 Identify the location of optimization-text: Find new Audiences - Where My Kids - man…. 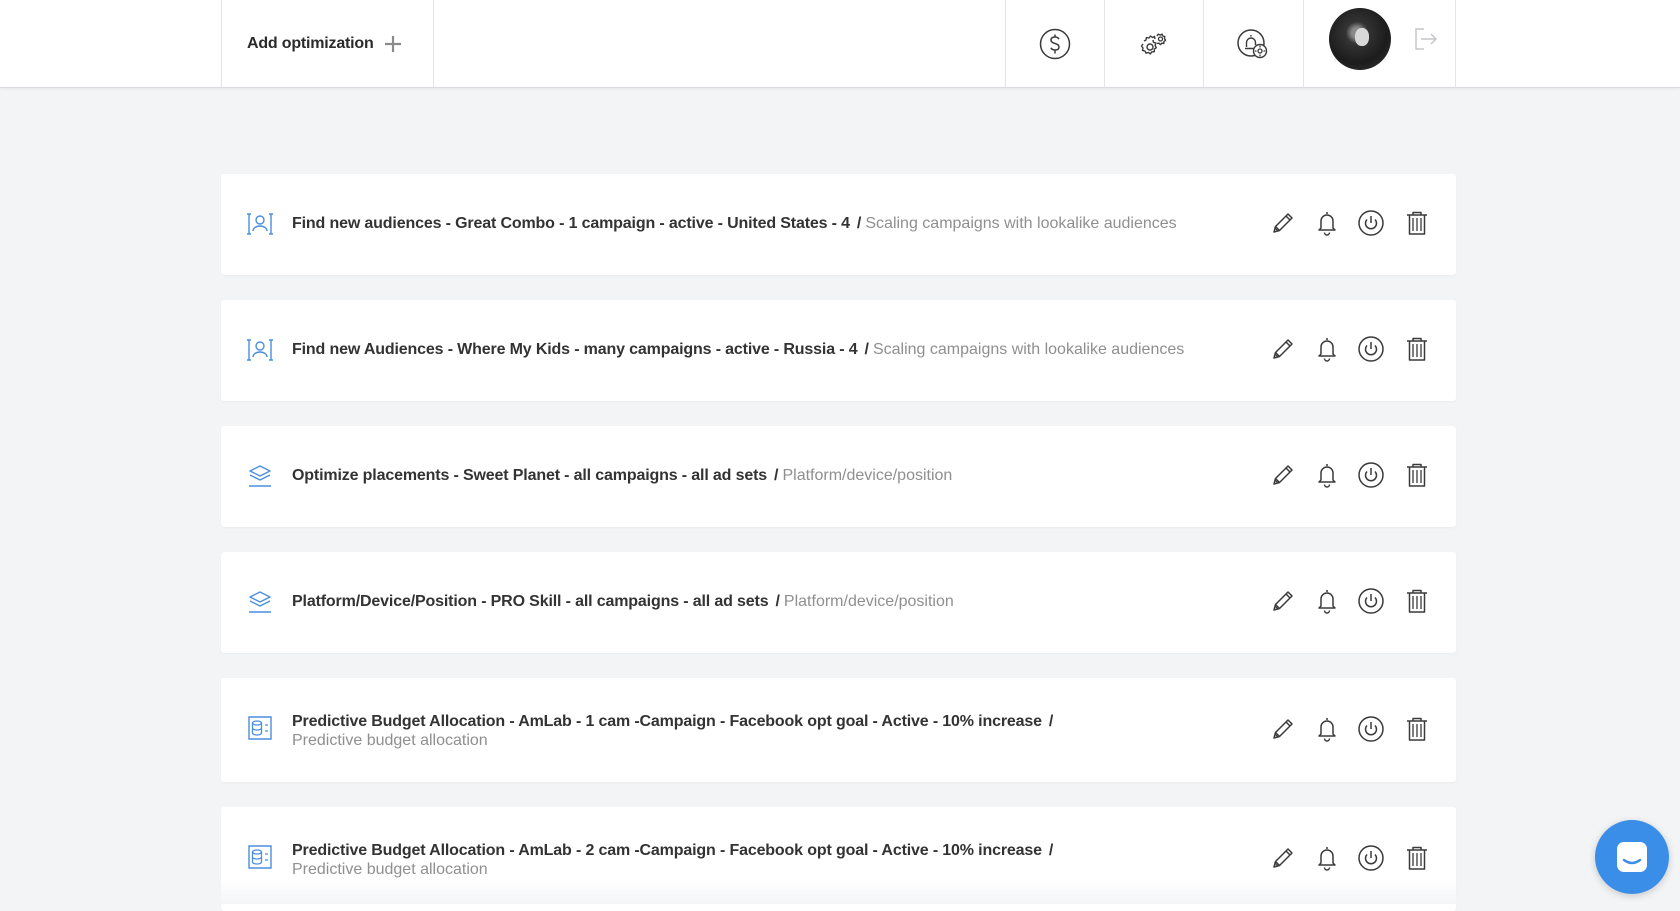
(738, 349).